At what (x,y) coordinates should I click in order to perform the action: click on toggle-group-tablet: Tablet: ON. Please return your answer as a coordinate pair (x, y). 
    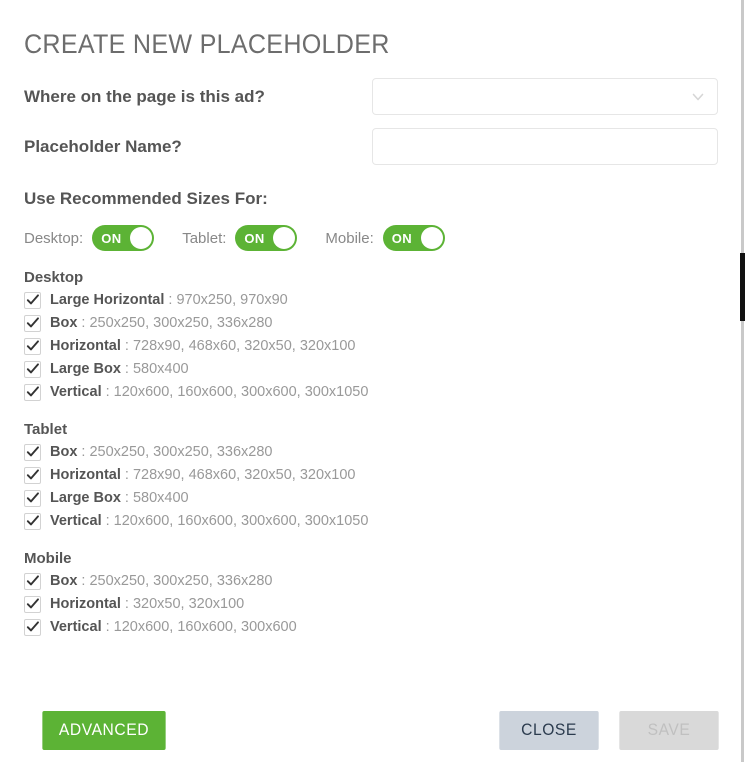
    Looking at the image, I should click on (240, 238).